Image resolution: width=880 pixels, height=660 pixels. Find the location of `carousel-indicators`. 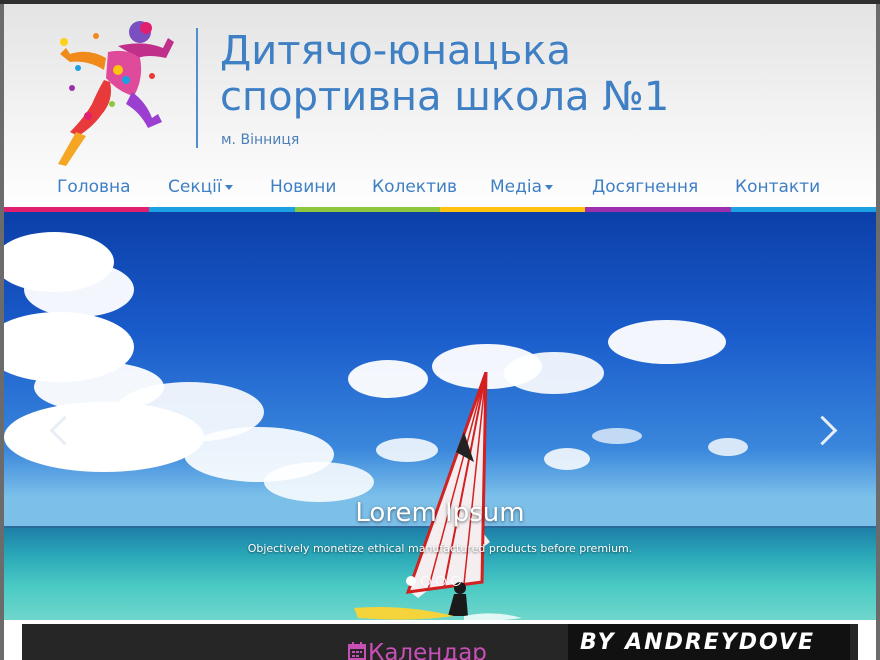

carousel-indicators is located at coordinates (433, 581).